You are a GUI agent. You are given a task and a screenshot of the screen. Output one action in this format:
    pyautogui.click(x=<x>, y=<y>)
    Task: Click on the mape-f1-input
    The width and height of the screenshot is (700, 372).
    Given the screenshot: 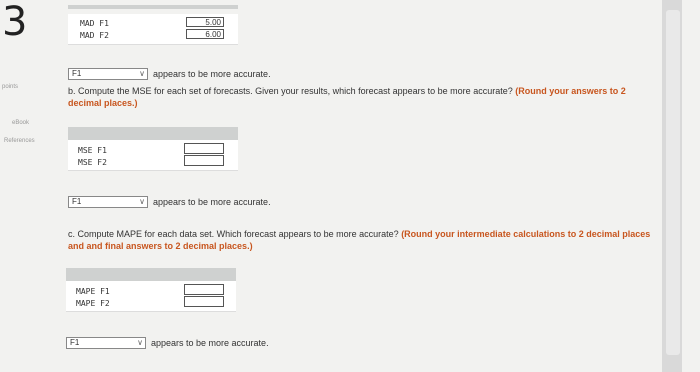 What is the action you would take?
    pyautogui.click(x=204, y=289)
    